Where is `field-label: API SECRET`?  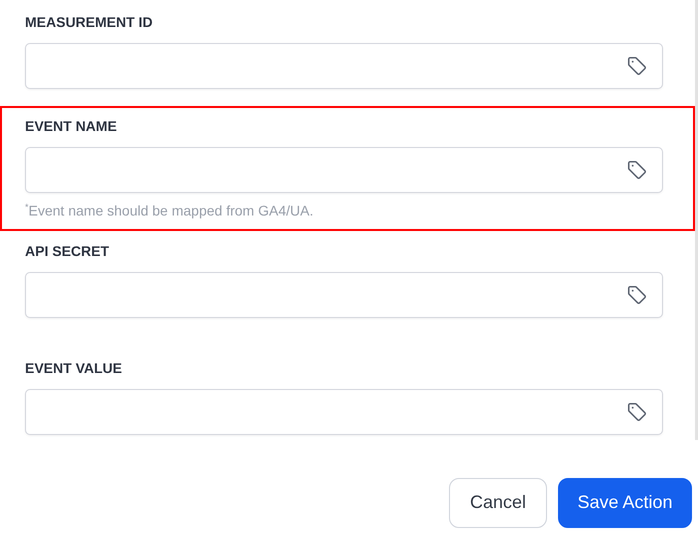 field-label: API SECRET is located at coordinates (67, 251).